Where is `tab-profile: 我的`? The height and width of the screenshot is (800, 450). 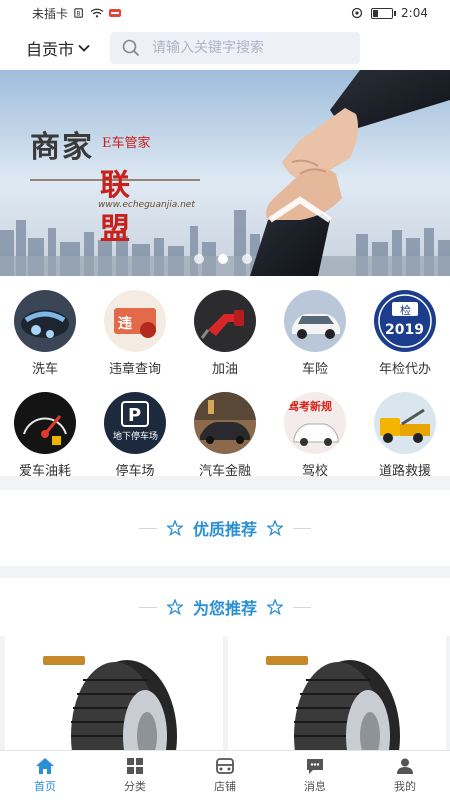 tab-profile: 我的 is located at coordinates (405, 775).